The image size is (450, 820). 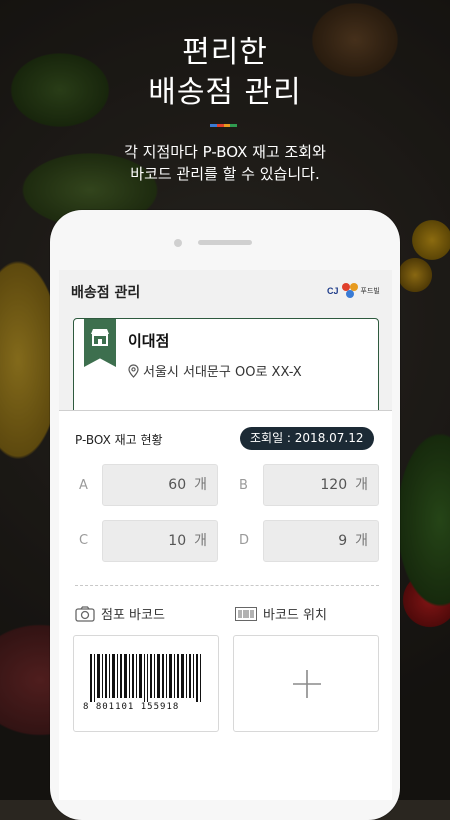 What do you see at coordinates (106, 293) in the screenshot?
I see `page-title: 배송점 관리` at bounding box center [106, 293].